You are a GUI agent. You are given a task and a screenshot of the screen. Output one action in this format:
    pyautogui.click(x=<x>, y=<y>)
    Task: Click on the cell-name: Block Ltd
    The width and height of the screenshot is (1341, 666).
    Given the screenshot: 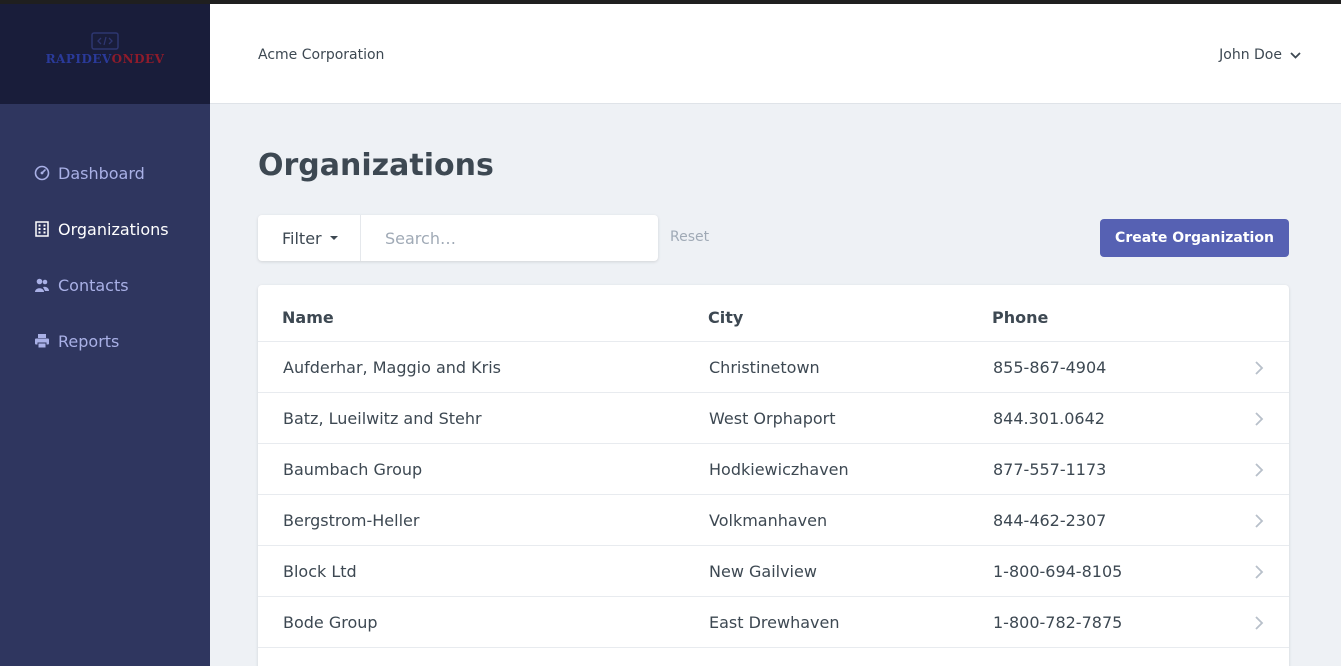 What is the action you would take?
    pyautogui.click(x=320, y=571)
    